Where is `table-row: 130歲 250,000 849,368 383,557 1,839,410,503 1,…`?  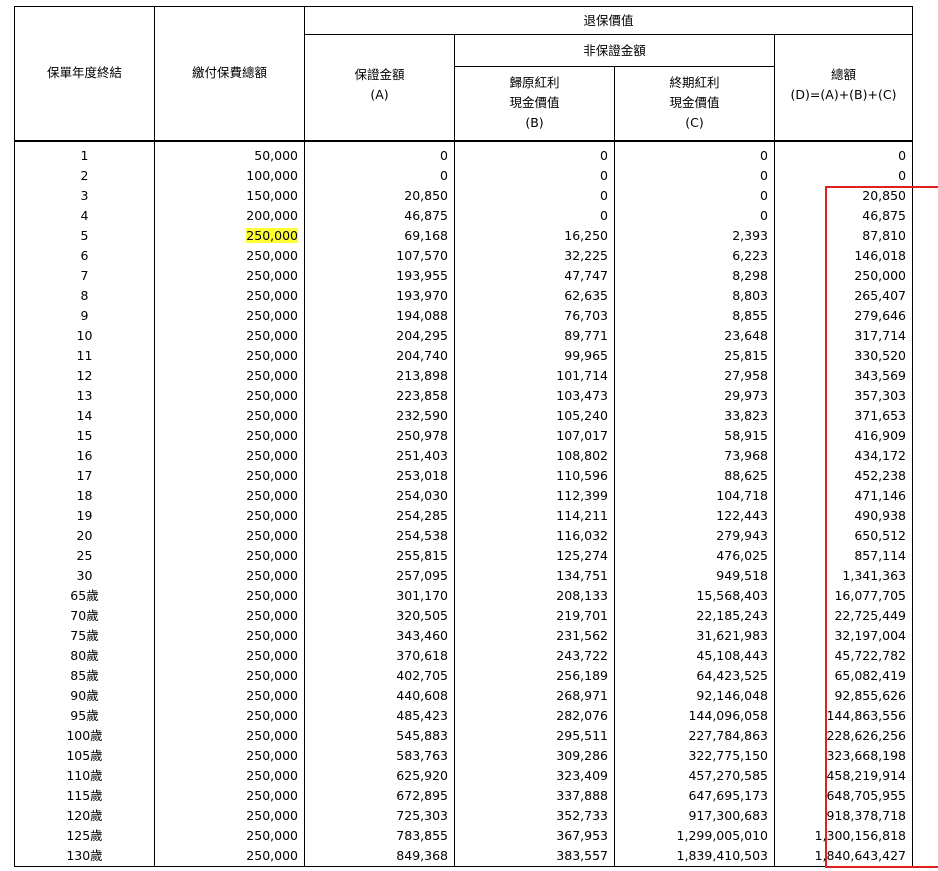 table-row: 130歲 250,000 849,368 383,557 1,839,410,503 1,… is located at coordinates (464, 856).